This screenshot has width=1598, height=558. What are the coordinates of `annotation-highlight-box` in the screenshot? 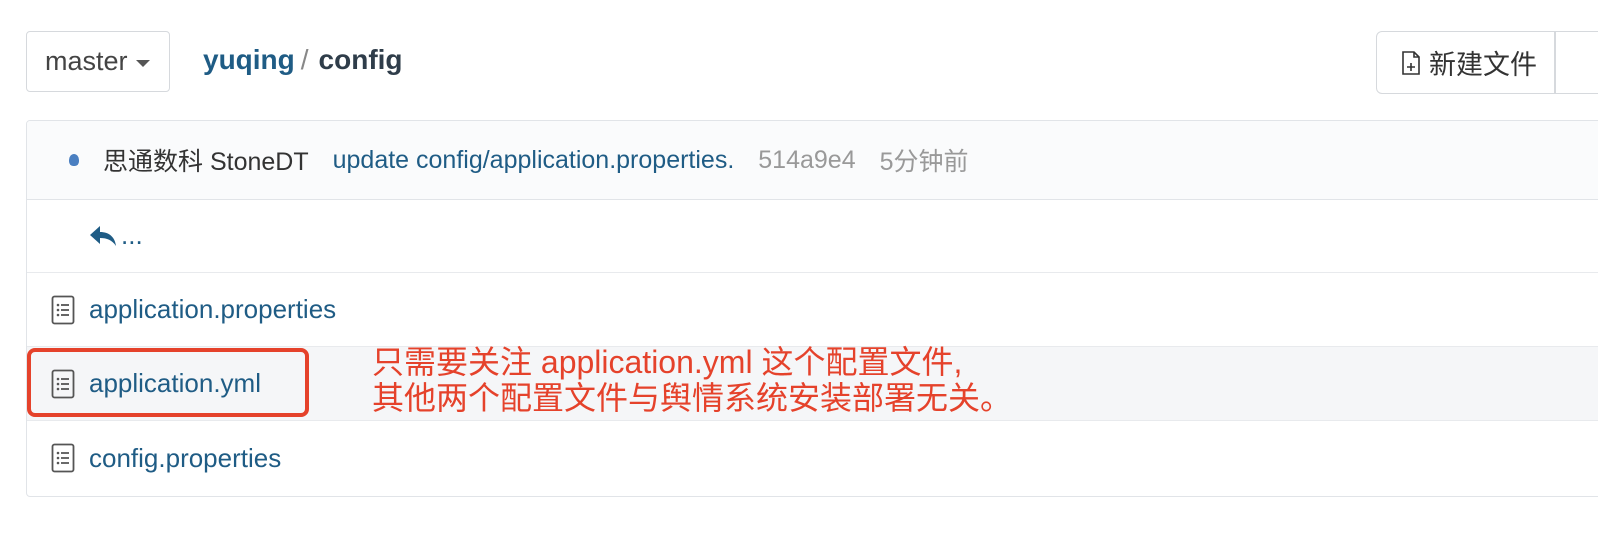 It's located at (168, 382).